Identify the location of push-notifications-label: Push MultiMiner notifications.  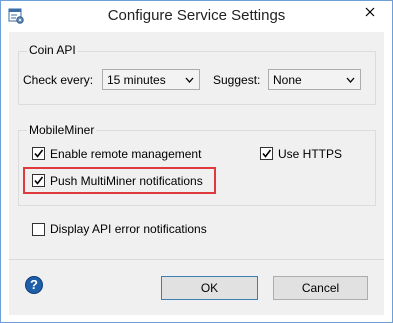
(126, 181).